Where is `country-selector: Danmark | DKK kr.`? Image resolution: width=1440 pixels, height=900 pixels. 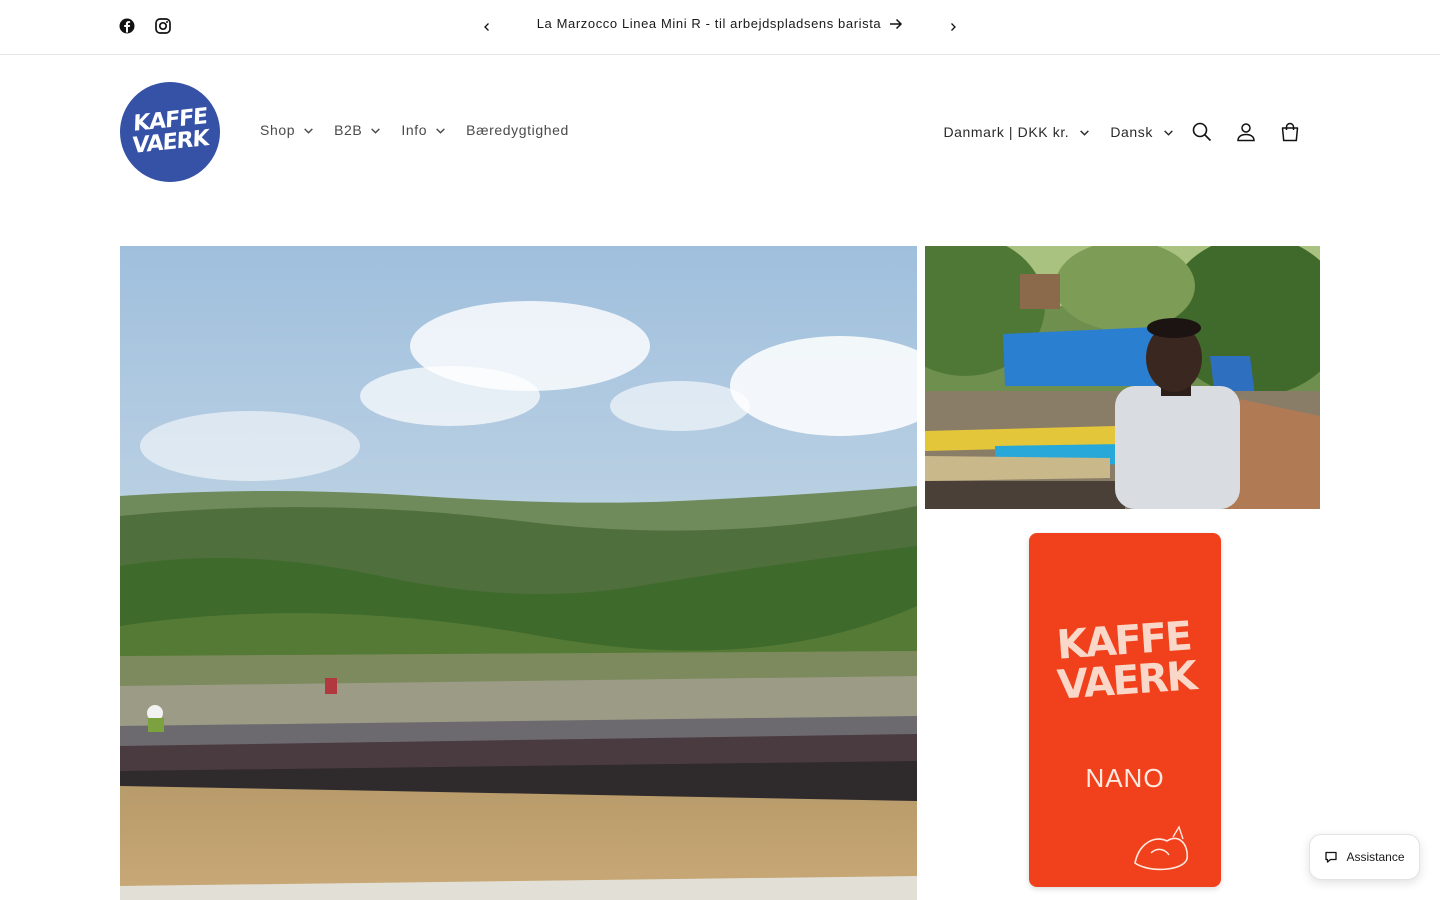
country-selector: Danmark | DKK kr. is located at coordinates (1016, 132).